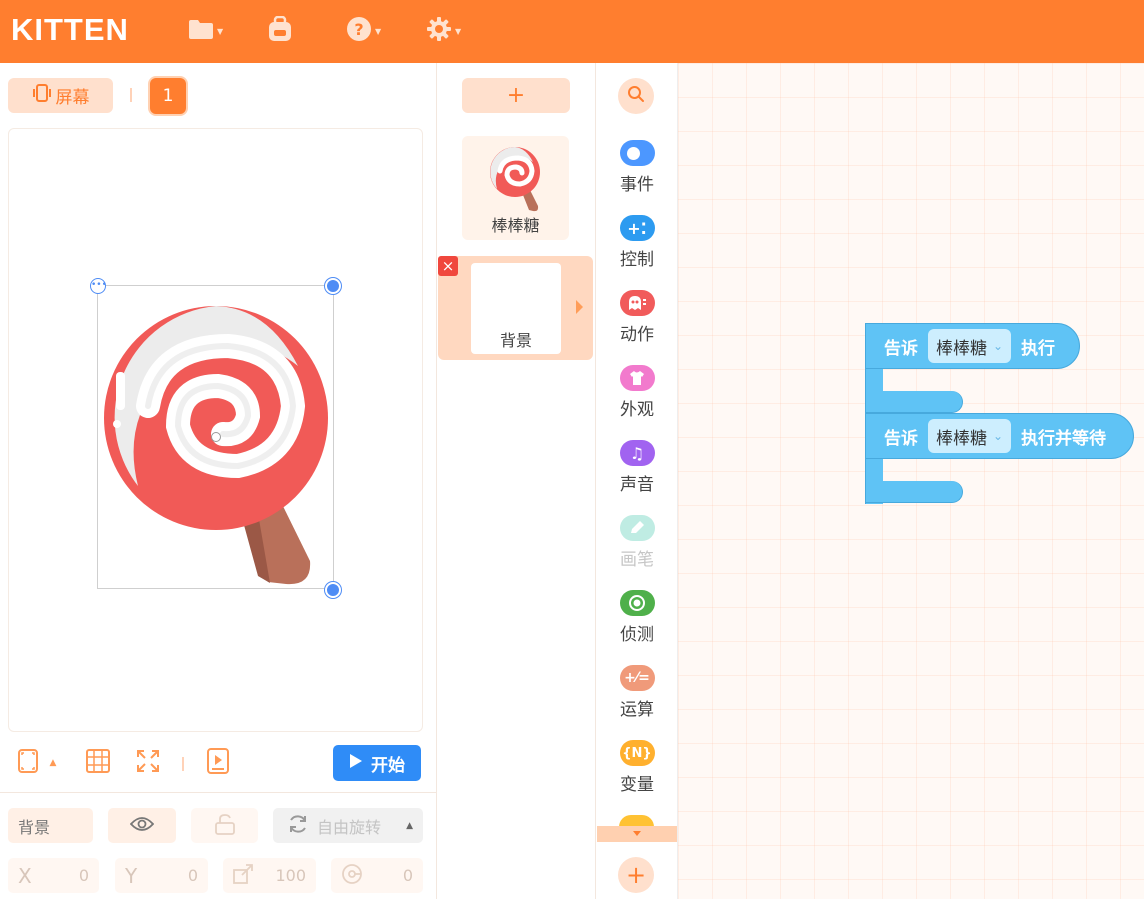 The width and height of the screenshot is (1144, 899). What do you see at coordinates (25, 875) in the screenshot?
I see `x-label: X` at bounding box center [25, 875].